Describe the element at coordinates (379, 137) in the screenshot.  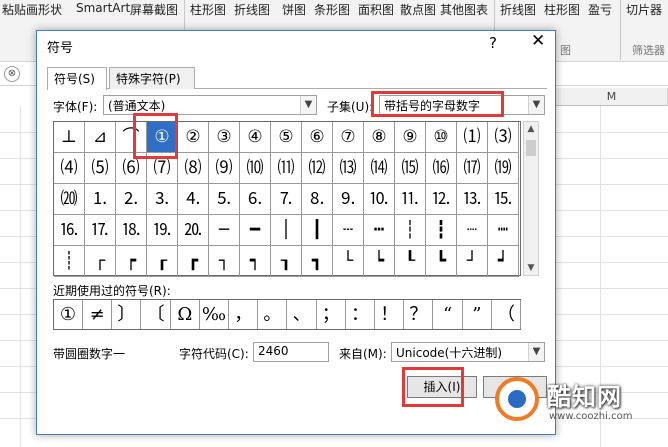
I see `symbol-cell: ⑧` at that location.